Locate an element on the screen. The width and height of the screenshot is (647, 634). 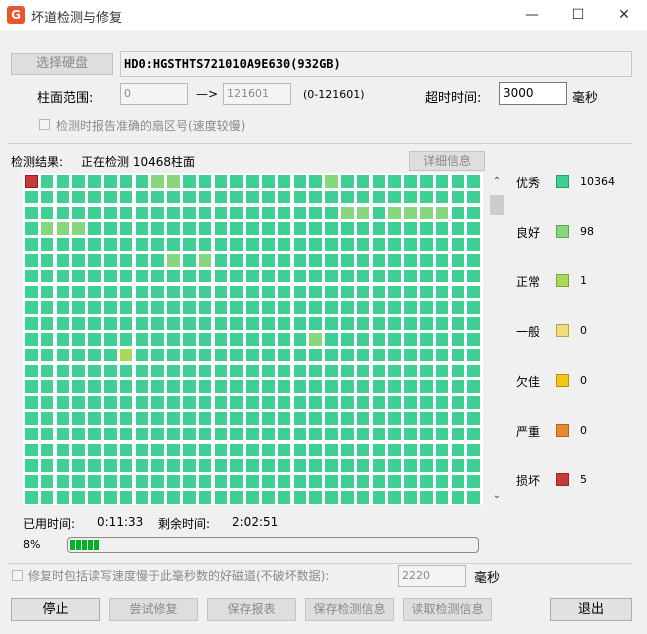
repair-slow-checkbox is located at coordinates (17, 575).